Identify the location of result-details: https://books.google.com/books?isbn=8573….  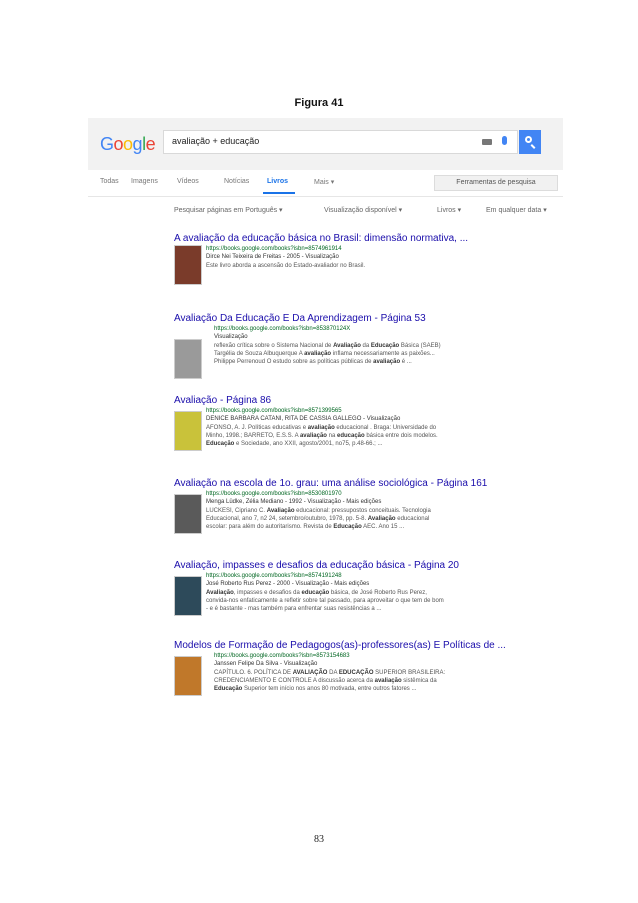
(329, 672).